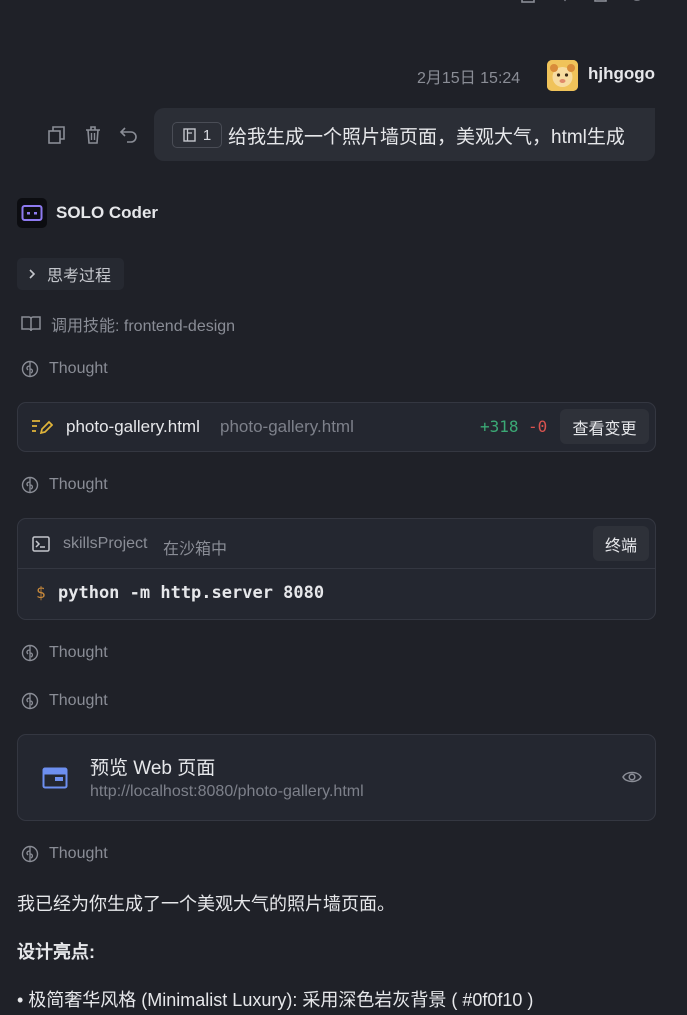  I want to click on terminal-project: skillsProject, so click(105, 543).